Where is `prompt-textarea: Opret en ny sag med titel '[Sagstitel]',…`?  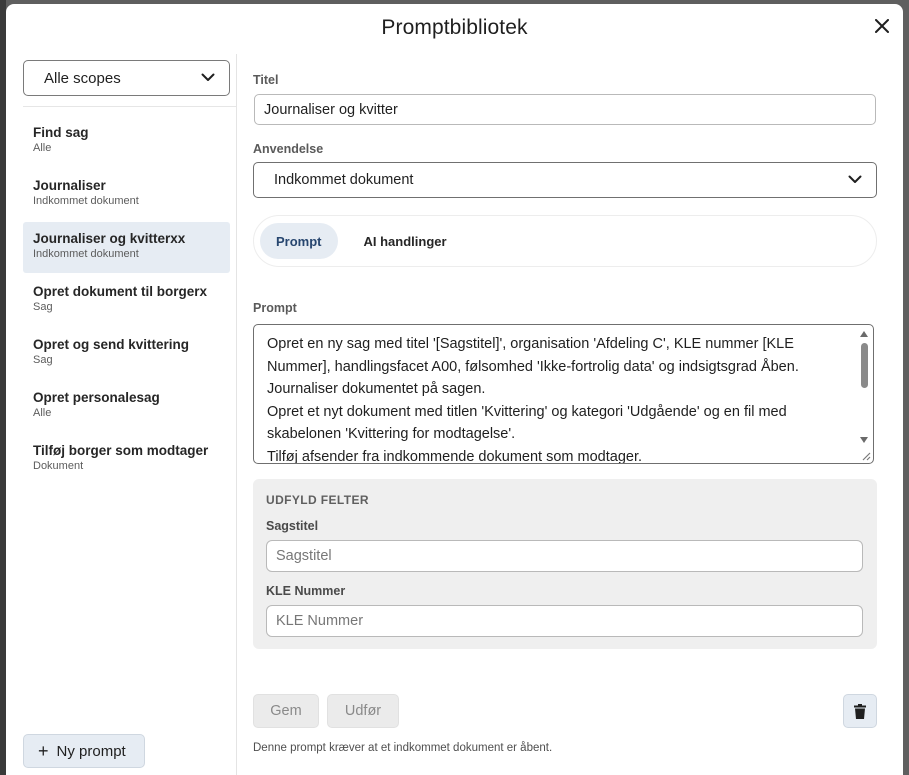
prompt-textarea: Opret en ny sag med titel '[Sagstitel]',… is located at coordinates (563, 394).